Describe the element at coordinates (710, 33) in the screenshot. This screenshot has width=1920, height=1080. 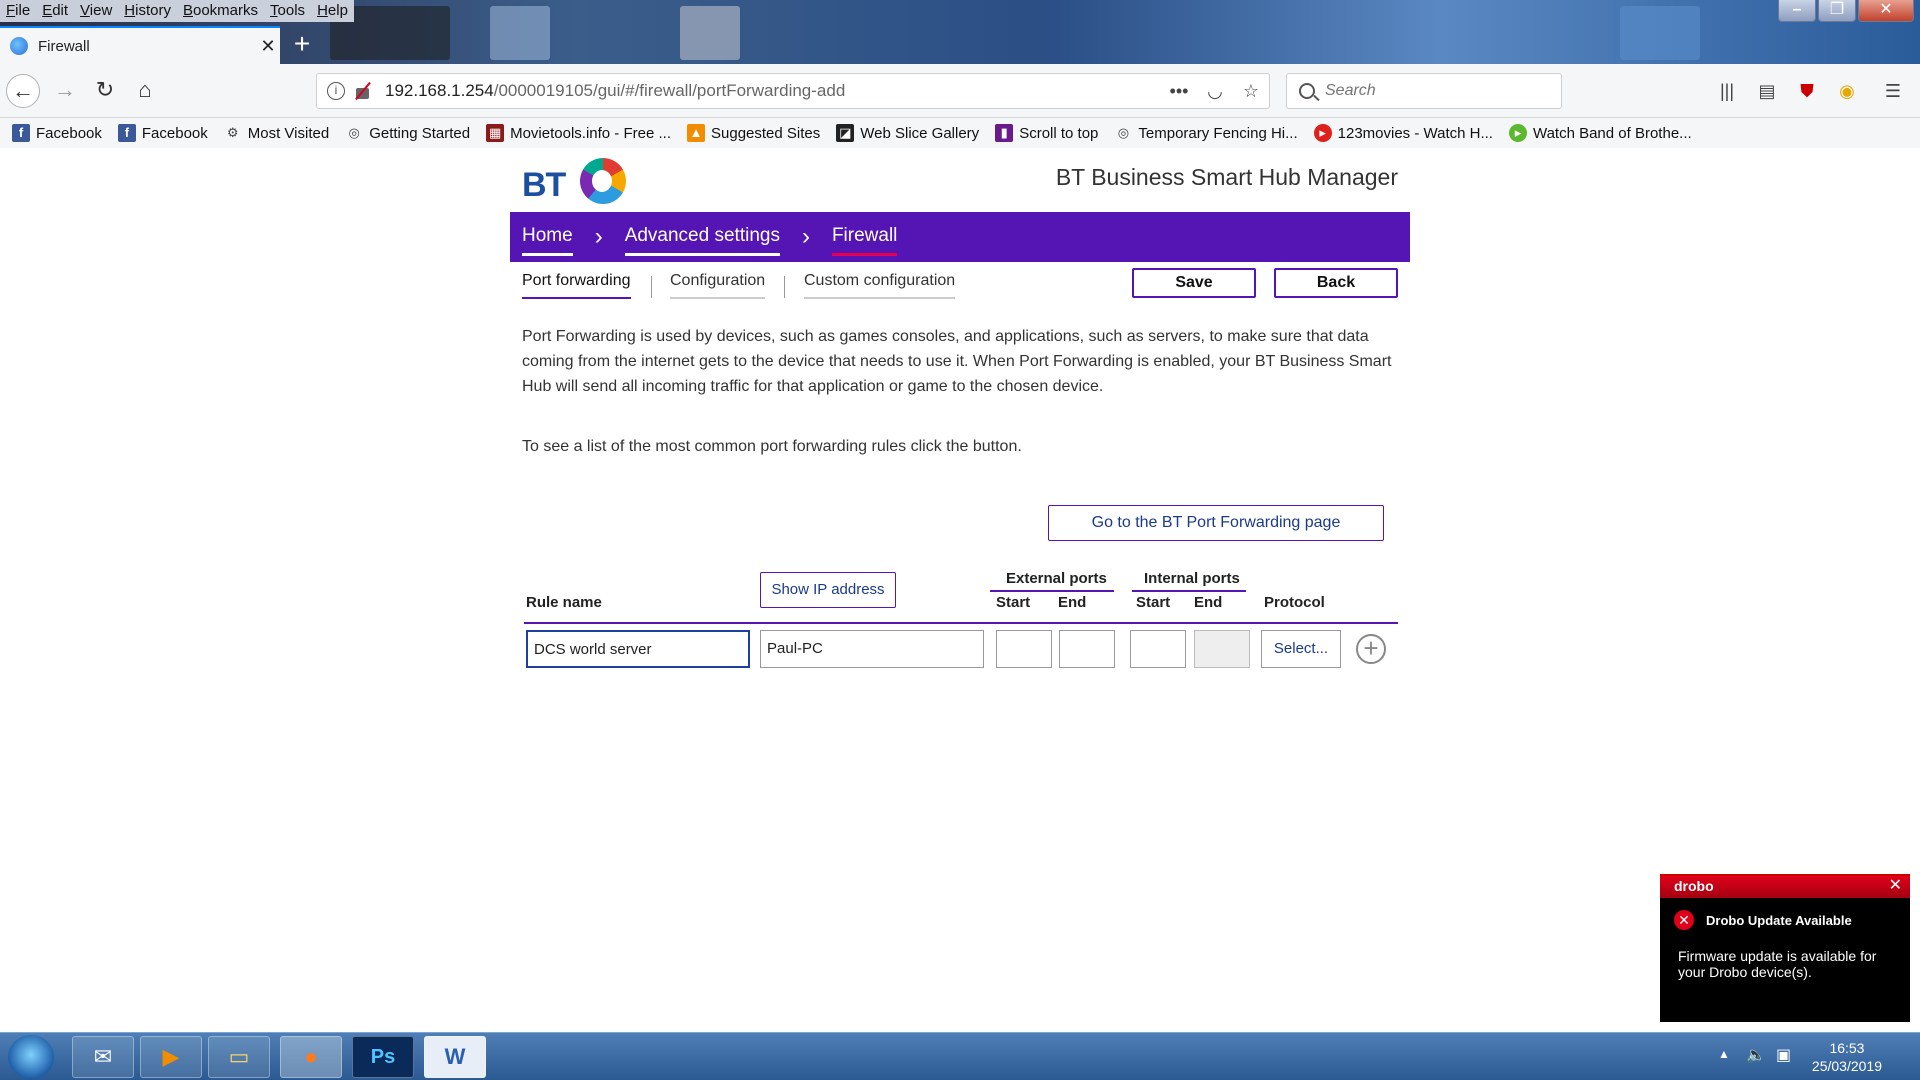
I see `desktop-wallpaper-decor` at that location.